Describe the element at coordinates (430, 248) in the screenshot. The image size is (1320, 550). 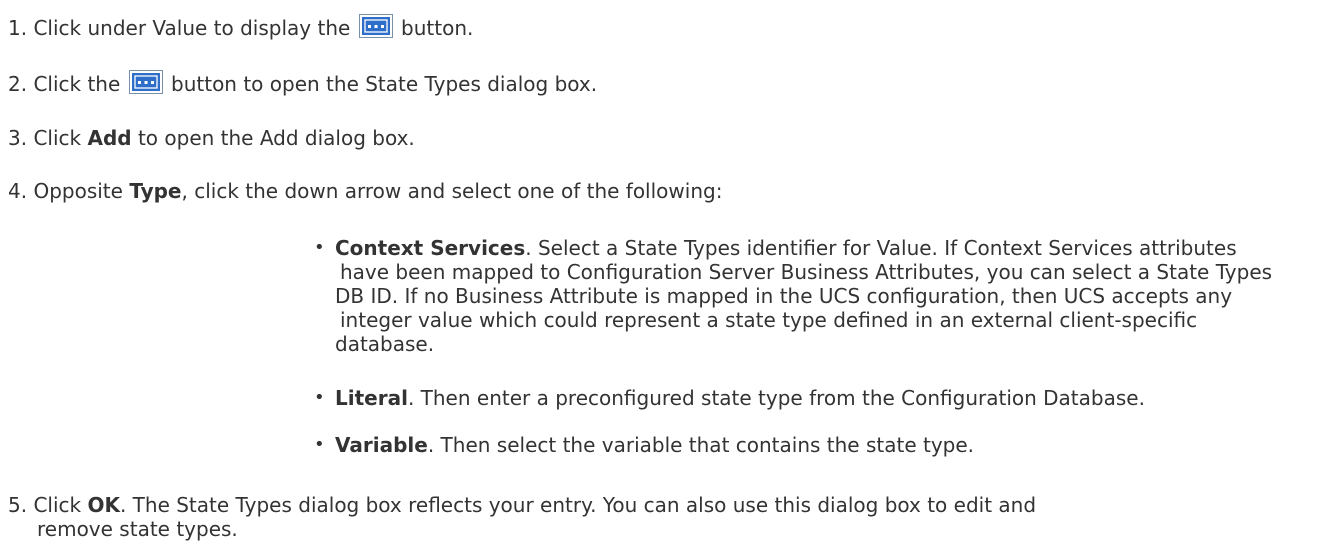
I see `option-bold-term: Context Services` at that location.